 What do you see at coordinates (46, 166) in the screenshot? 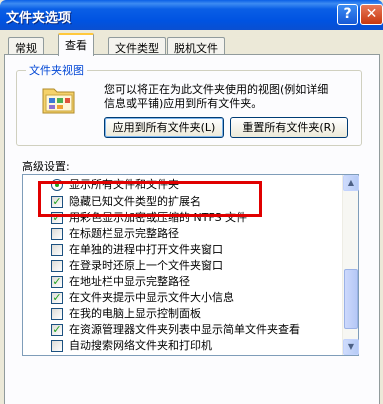
I see `advanced-settings-label: 高级设置:` at bounding box center [46, 166].